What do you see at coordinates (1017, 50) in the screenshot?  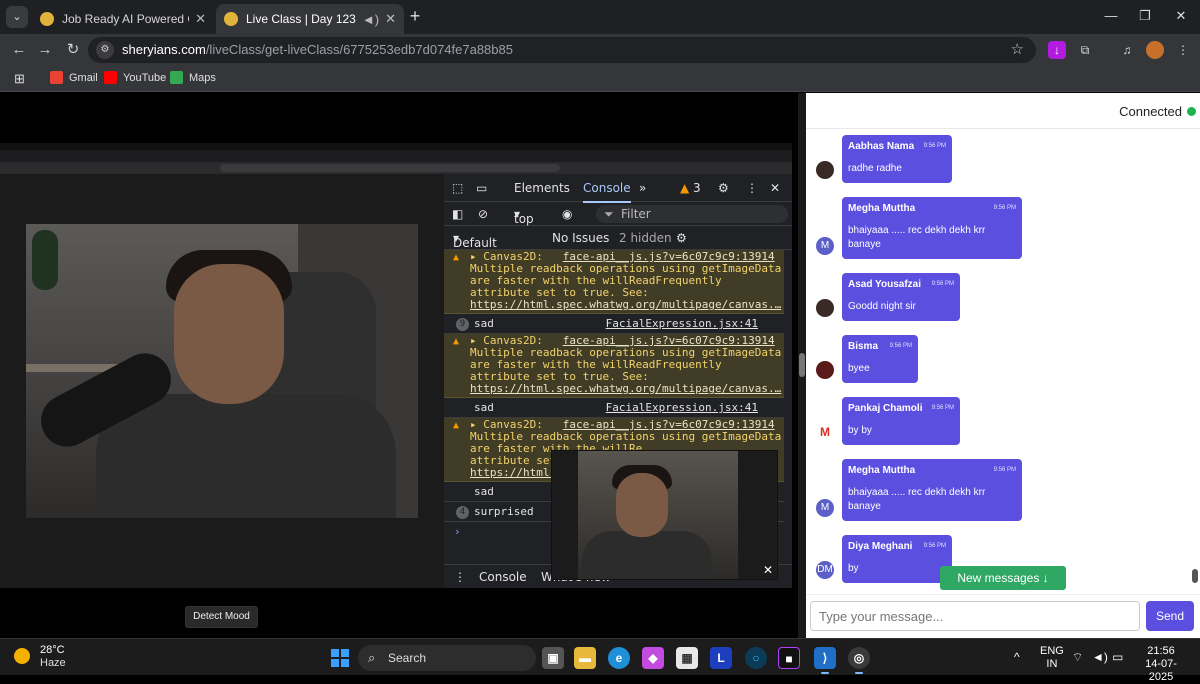 I see `bookmark-star-icon: ☆` at bounding box center [1017, 50].